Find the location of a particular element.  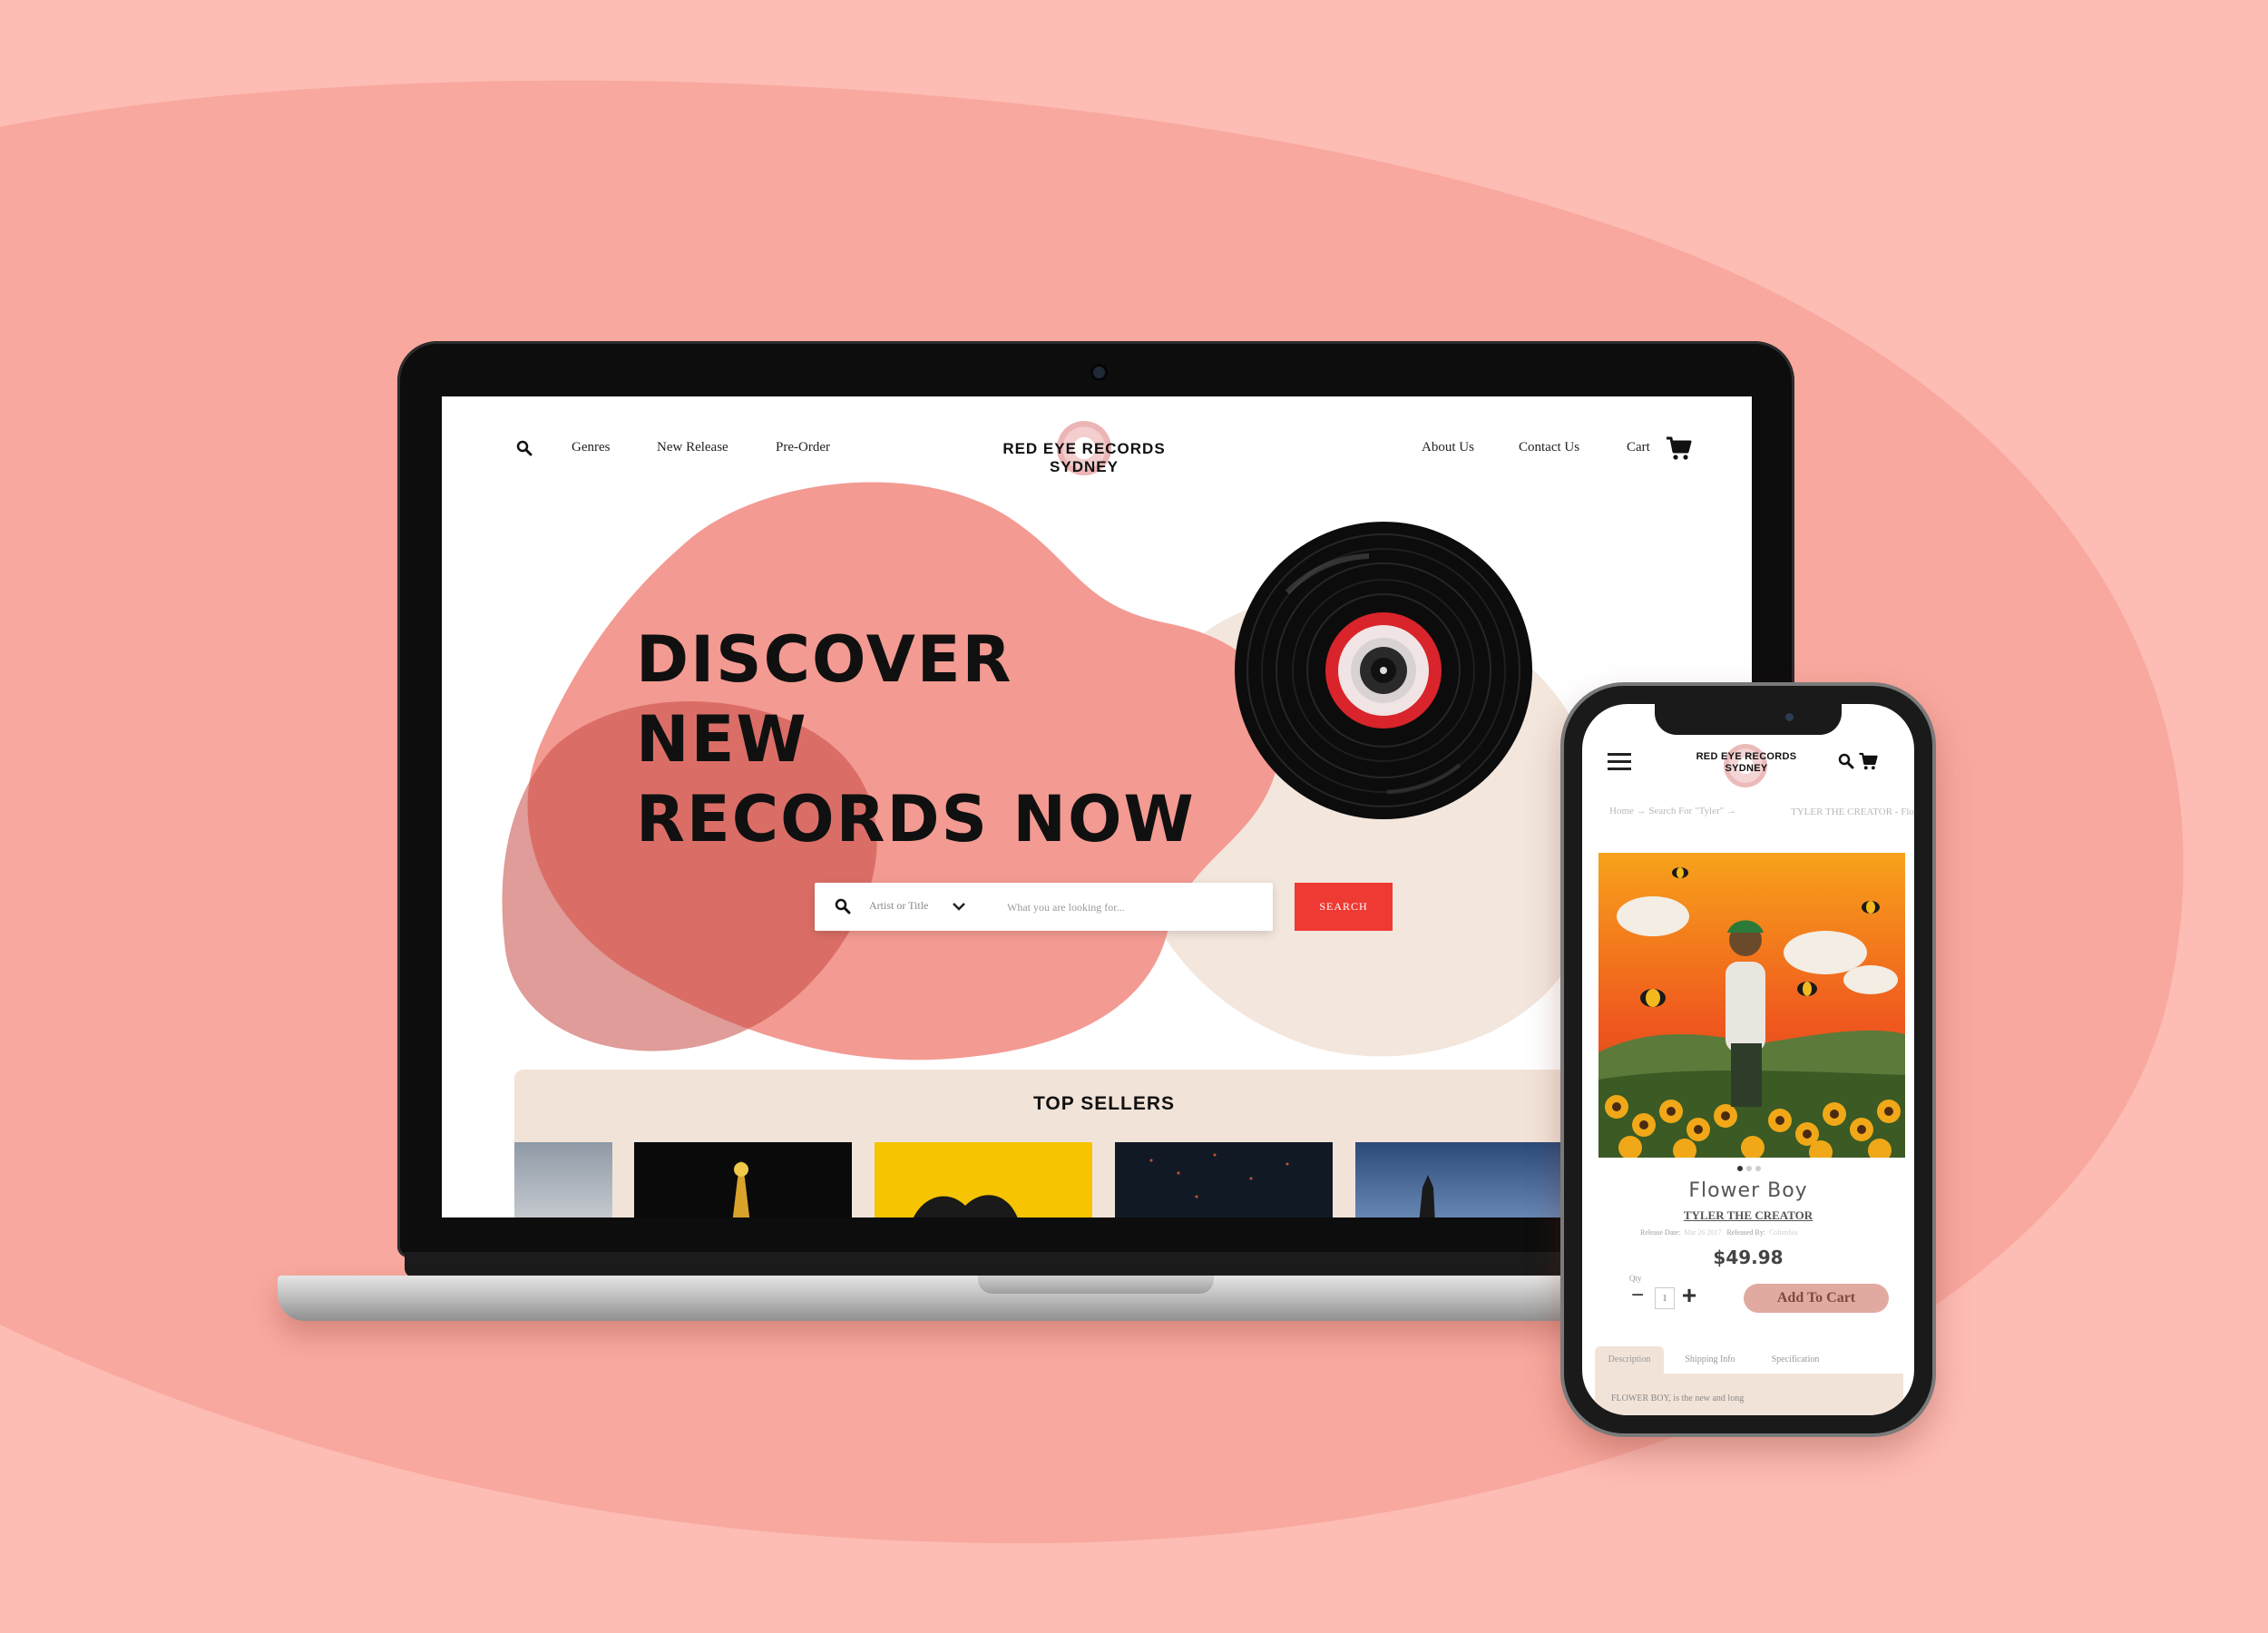

hamburger-menu-icon is located at coordinates (1620, 761).